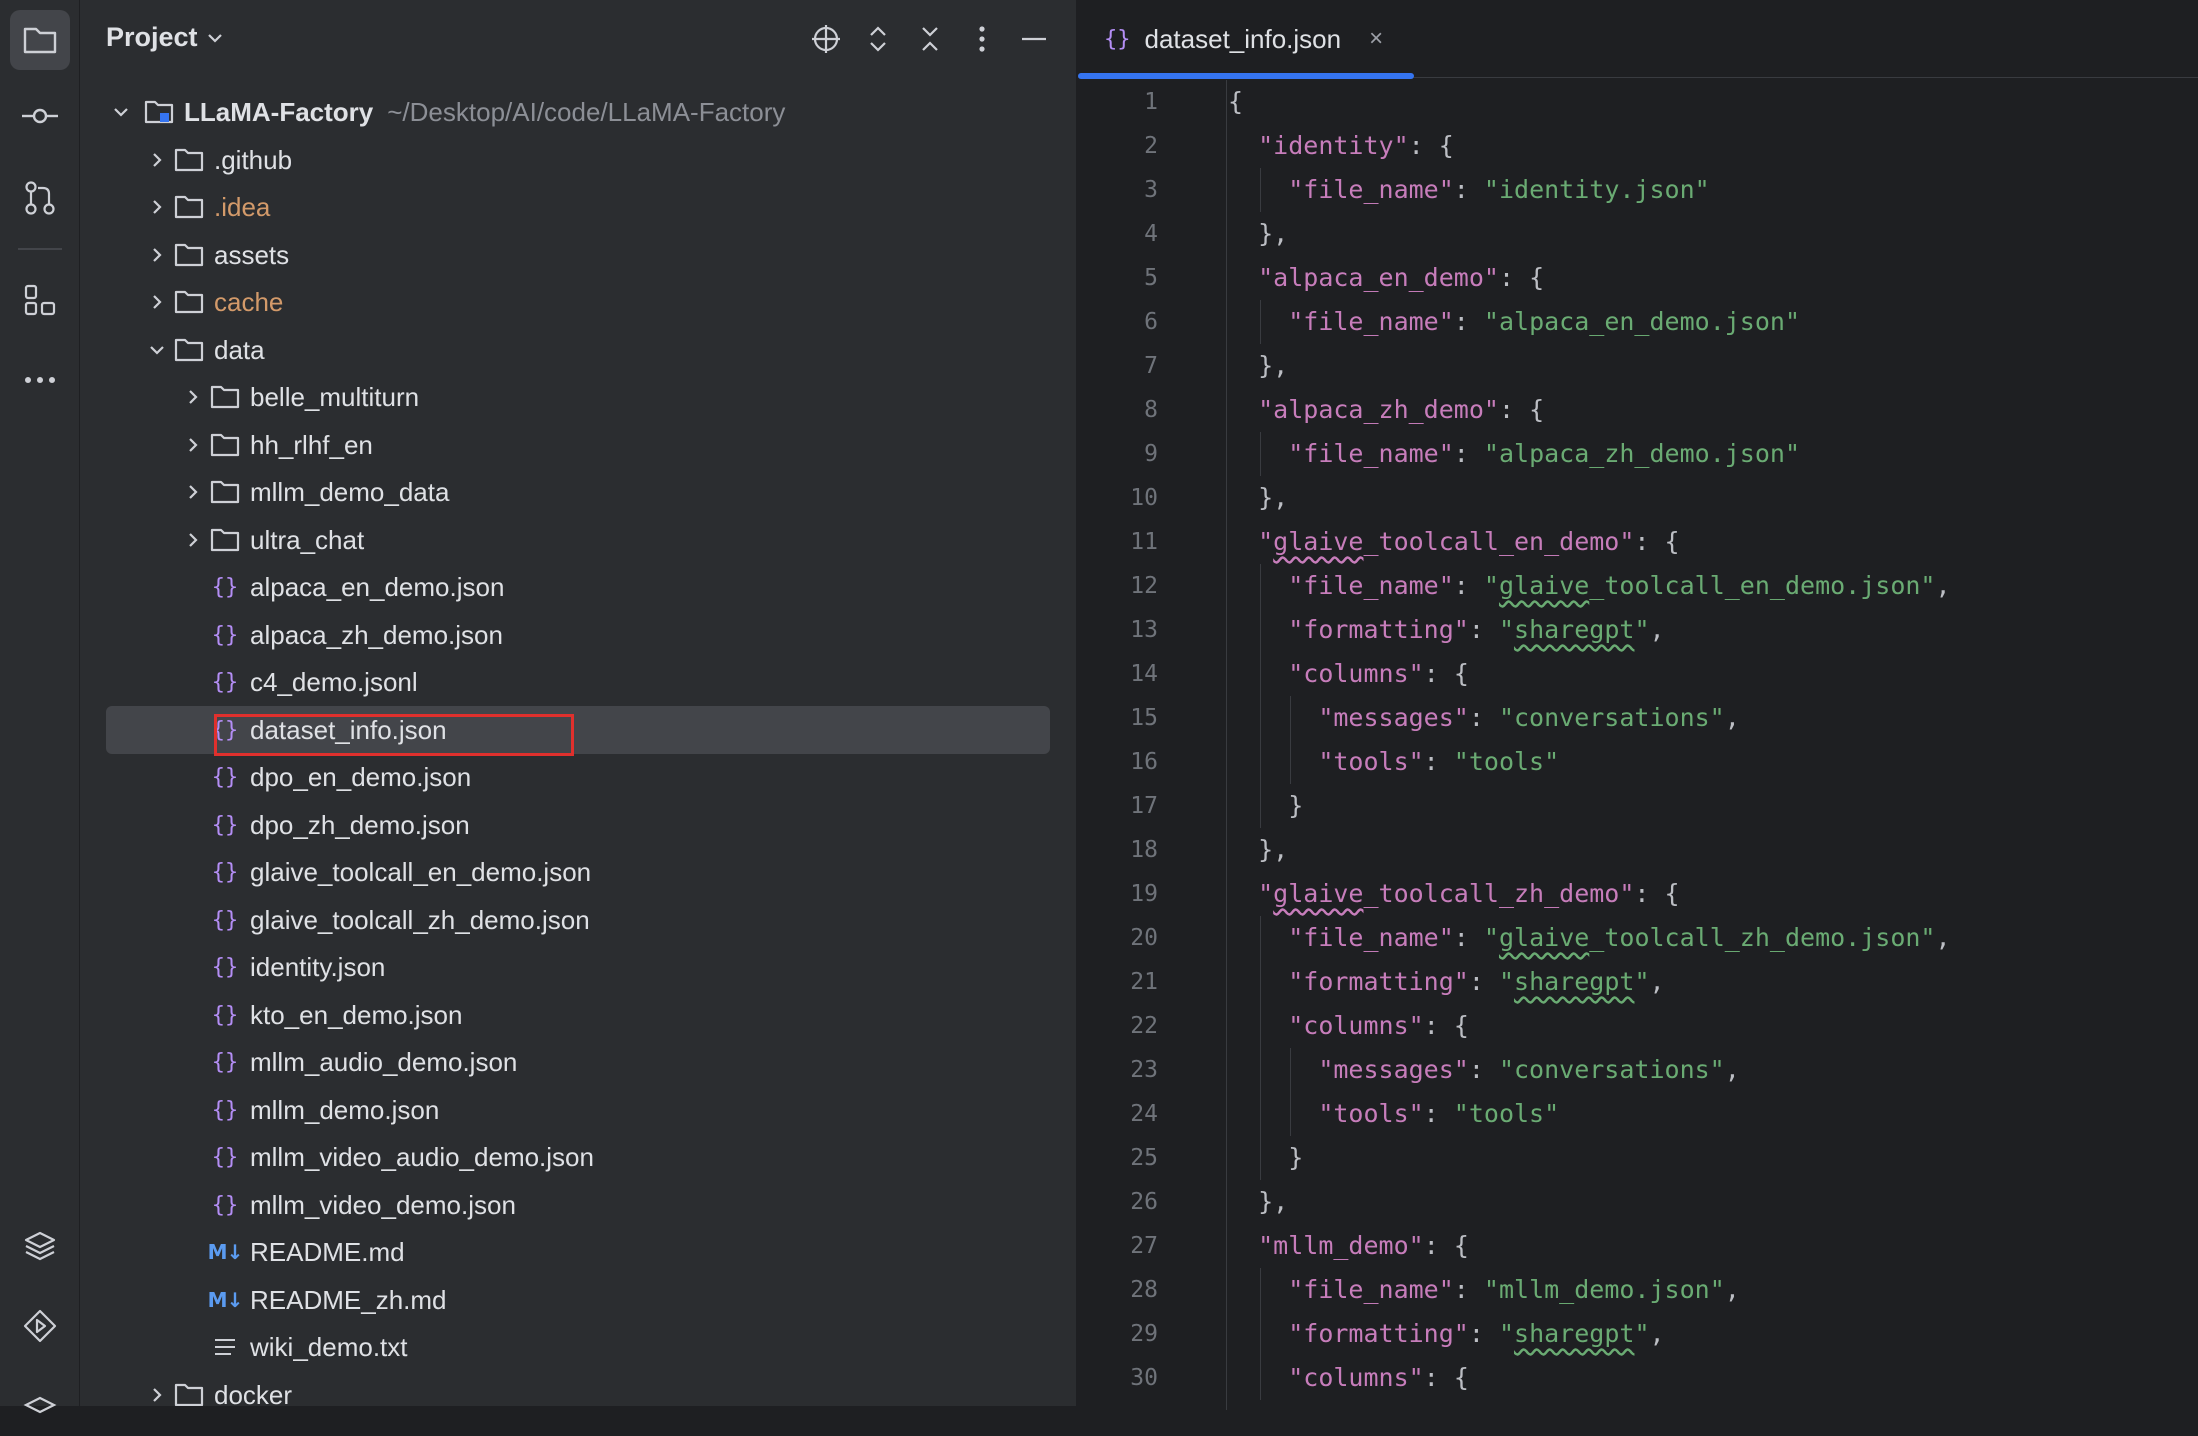  What do you see at coordinates (1376, 39) in the screenshot?
I see `close-icon: ×` at bounding box center [1376, 39].